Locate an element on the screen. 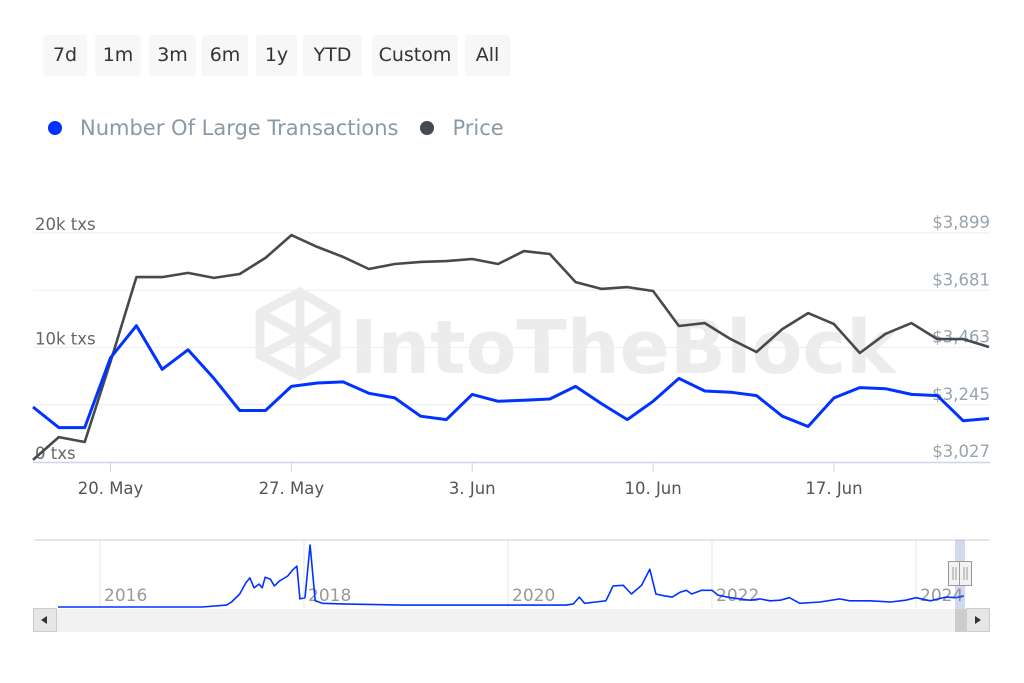 The image size is (1024, 683). x-tick-label: 3. Jun is located at coordinates (472, 488).